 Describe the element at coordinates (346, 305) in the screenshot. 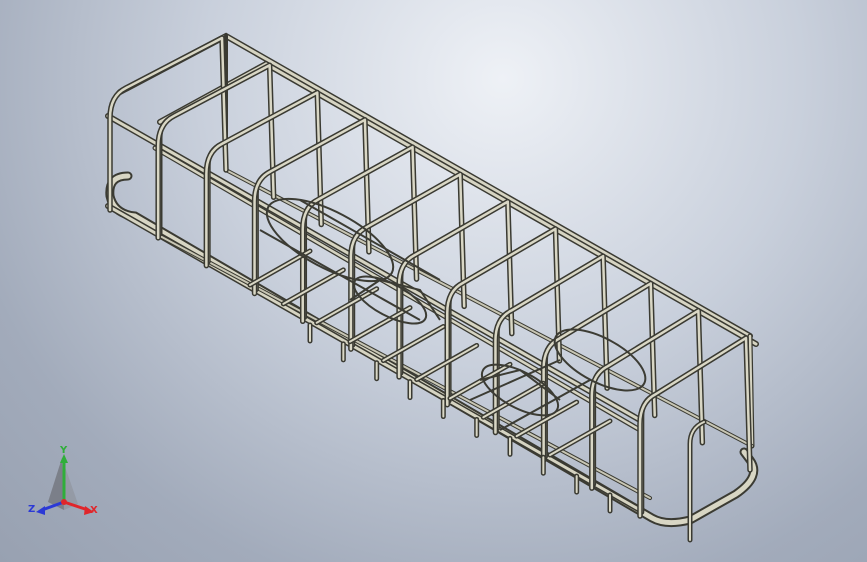

I see `floor-bar-3-highlight` at that location.